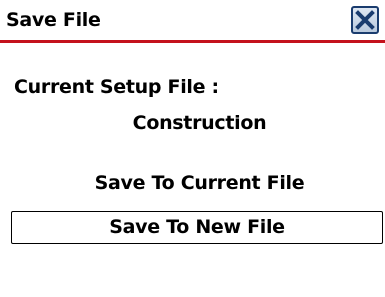  I want to click on current-setup-file-name: Construction, so click(199, 123).